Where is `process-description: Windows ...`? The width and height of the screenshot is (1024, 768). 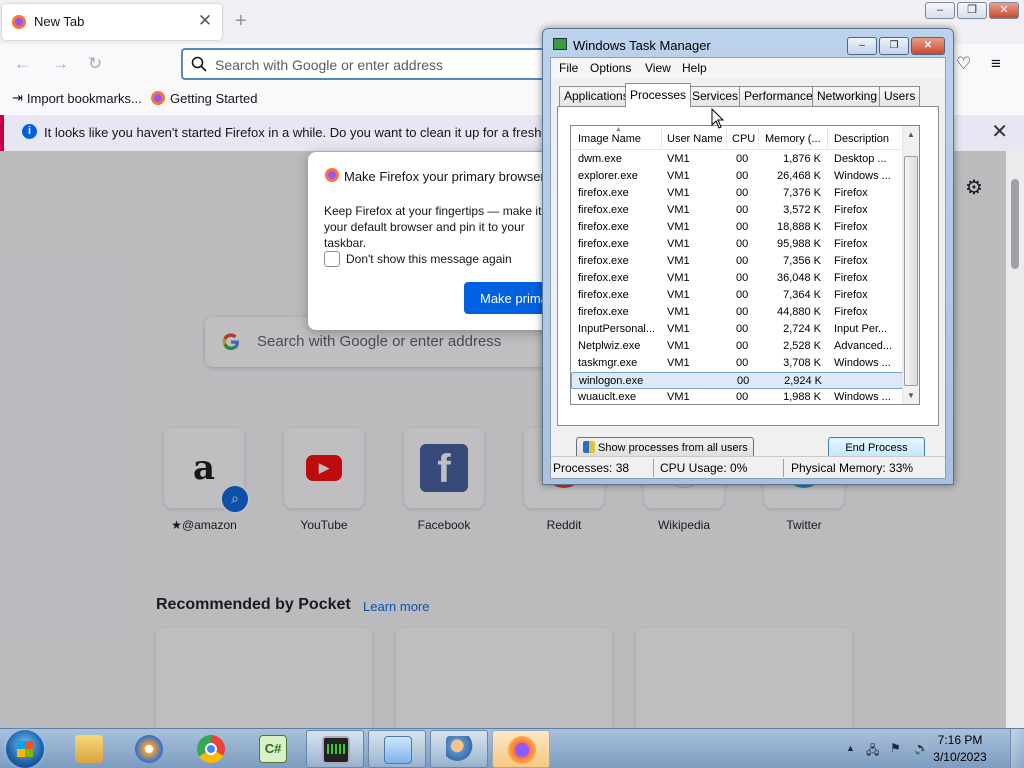 process-description: Windows ... is located at coordinates (862, 397).